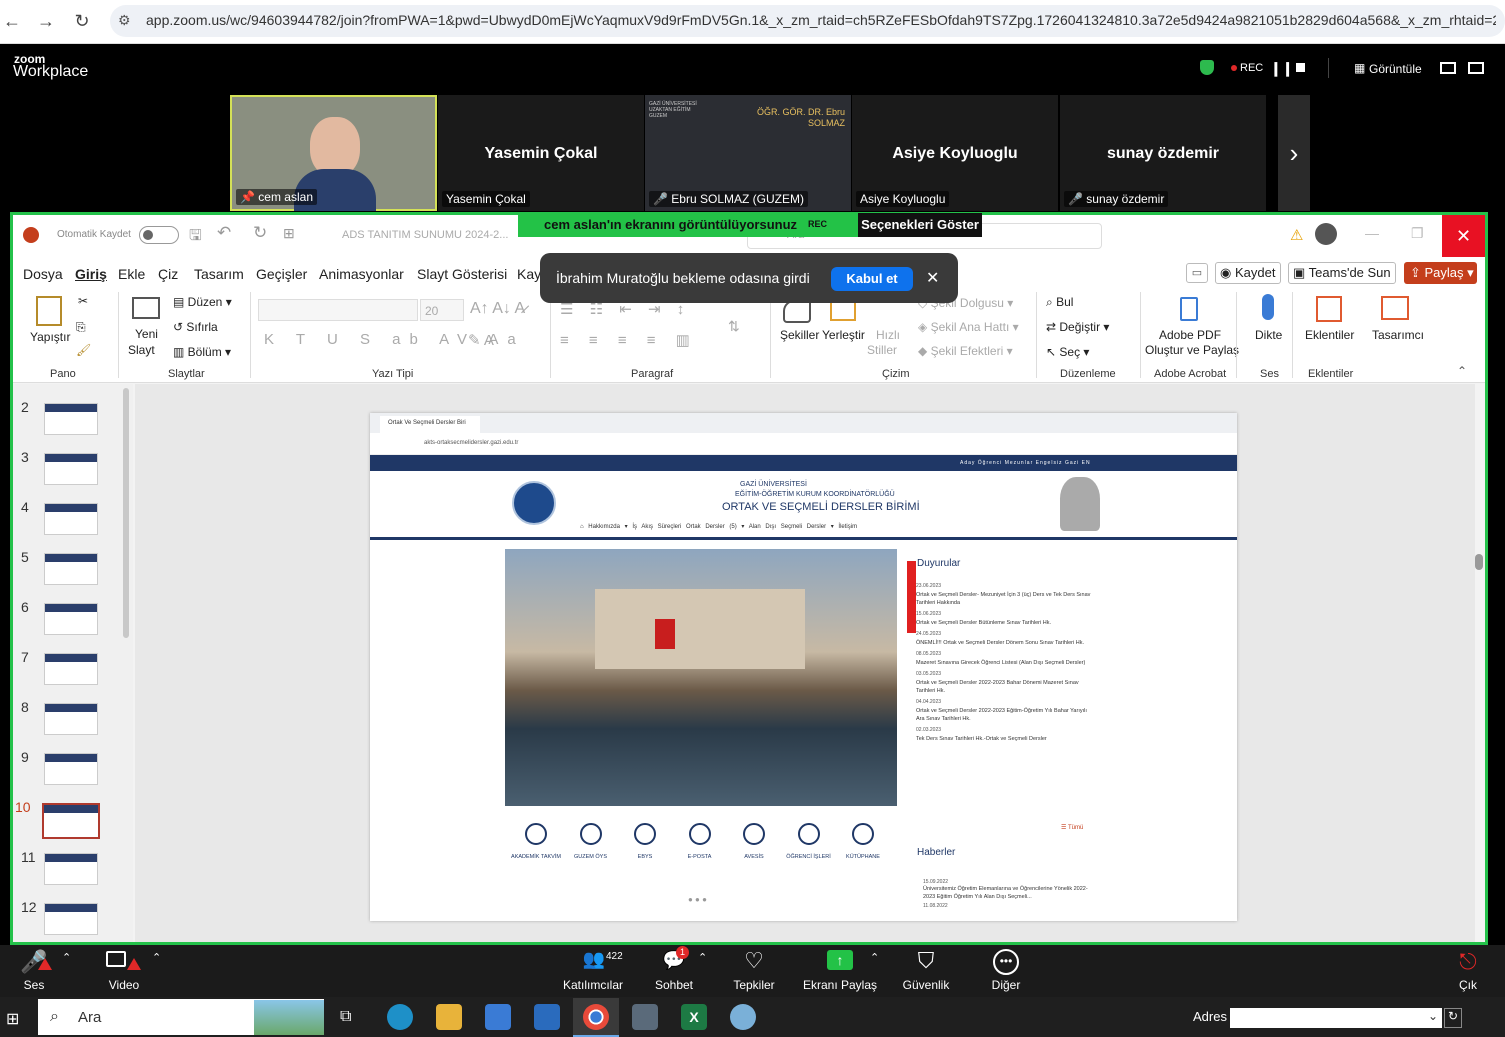 The height and width of the screenshot is (1037, 1505). Describe the element at coordinates (497, 309) in the screenshot. I see `grow-font-icon: A↑ A↓ A̷` at that location.